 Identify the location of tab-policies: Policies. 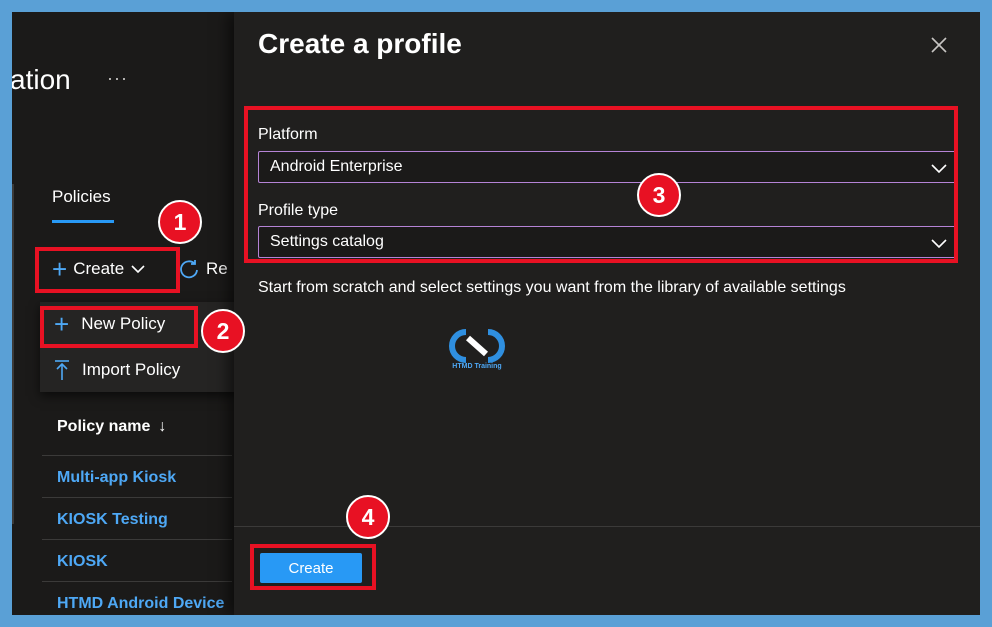
(81, 197).